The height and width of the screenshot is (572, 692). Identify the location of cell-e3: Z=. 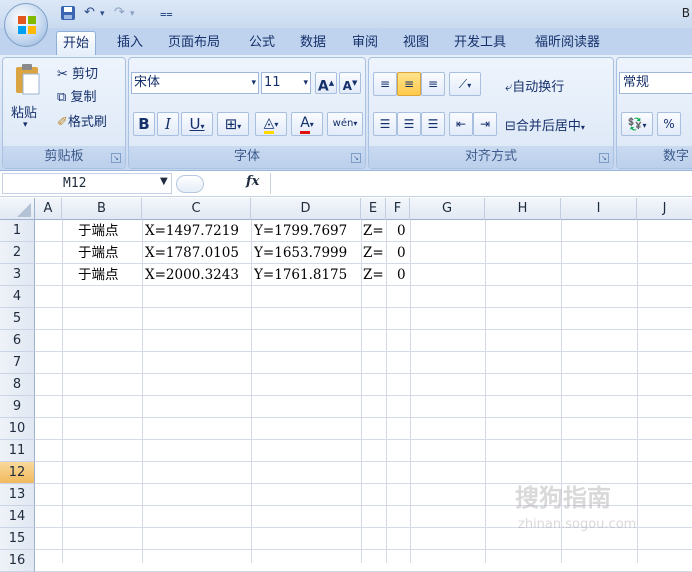
(373, 275).